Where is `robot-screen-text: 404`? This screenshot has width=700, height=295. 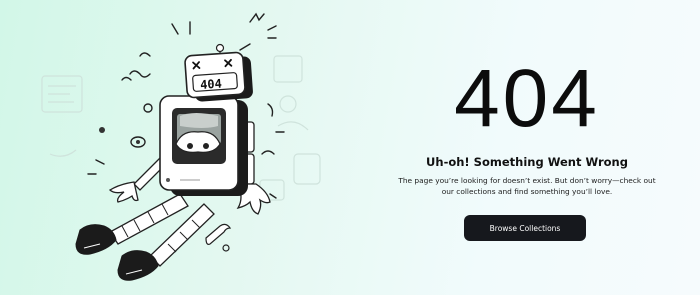 robot-screen-text: 404 is located at coordinates (211, 84).